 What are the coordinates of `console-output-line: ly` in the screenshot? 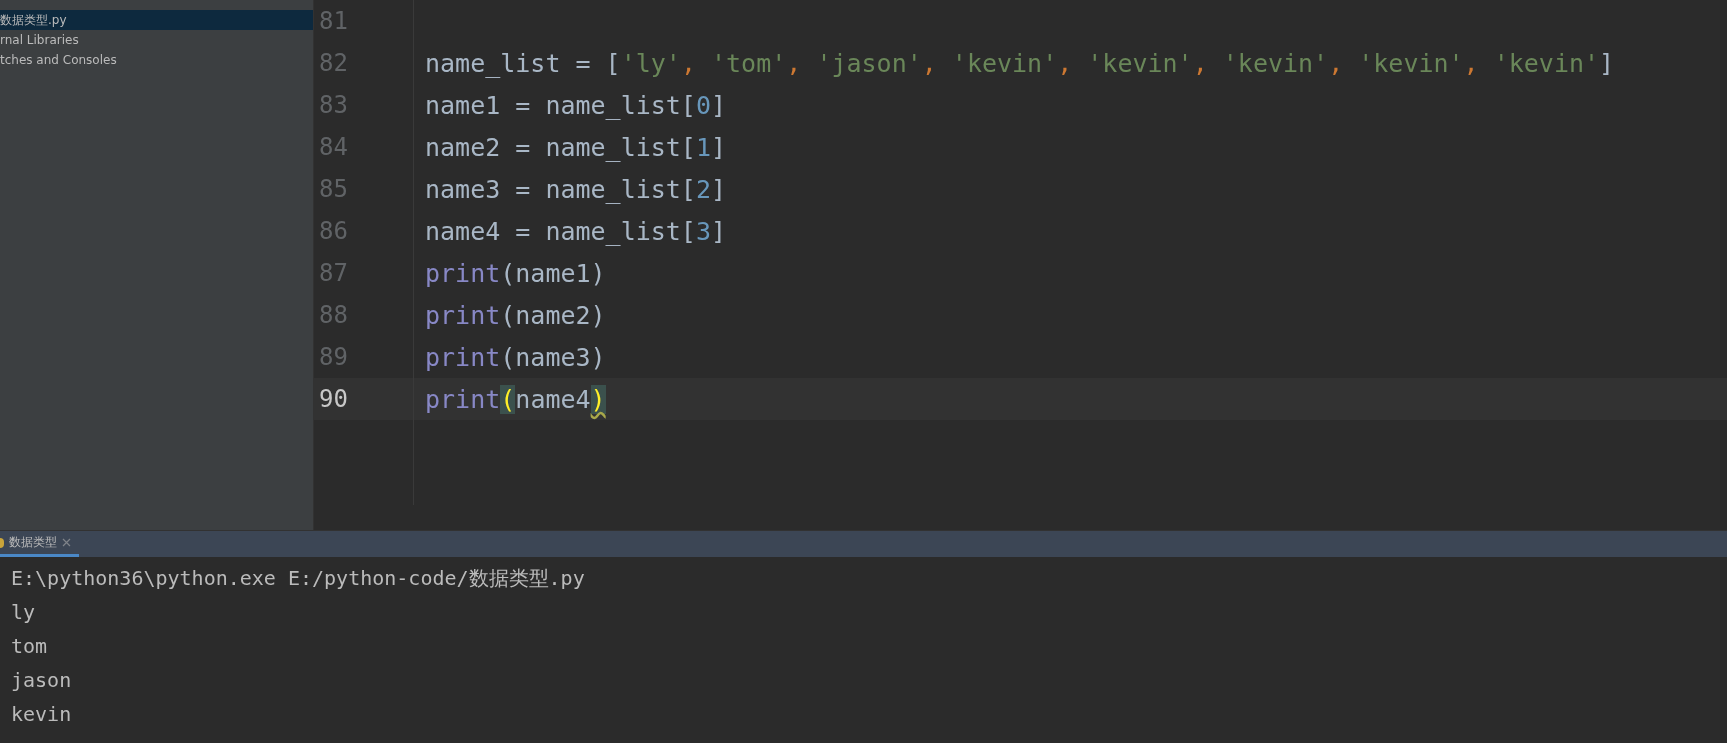 It's located at (24, 612).